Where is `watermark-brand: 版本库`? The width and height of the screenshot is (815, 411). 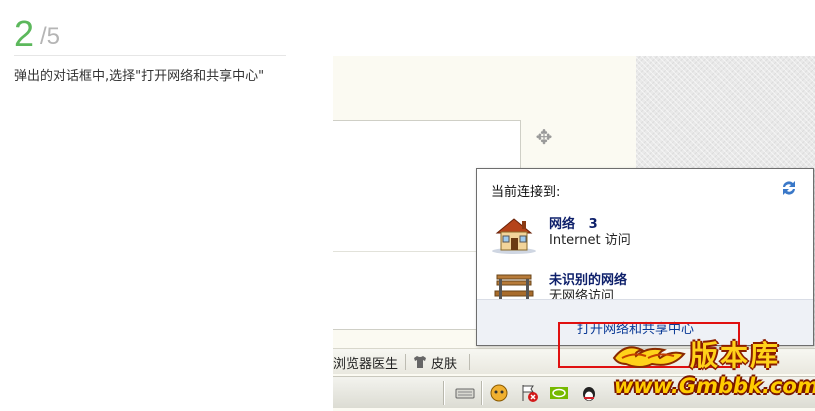
watermark-brand: 版本库 is located at coordinates (712, 354).